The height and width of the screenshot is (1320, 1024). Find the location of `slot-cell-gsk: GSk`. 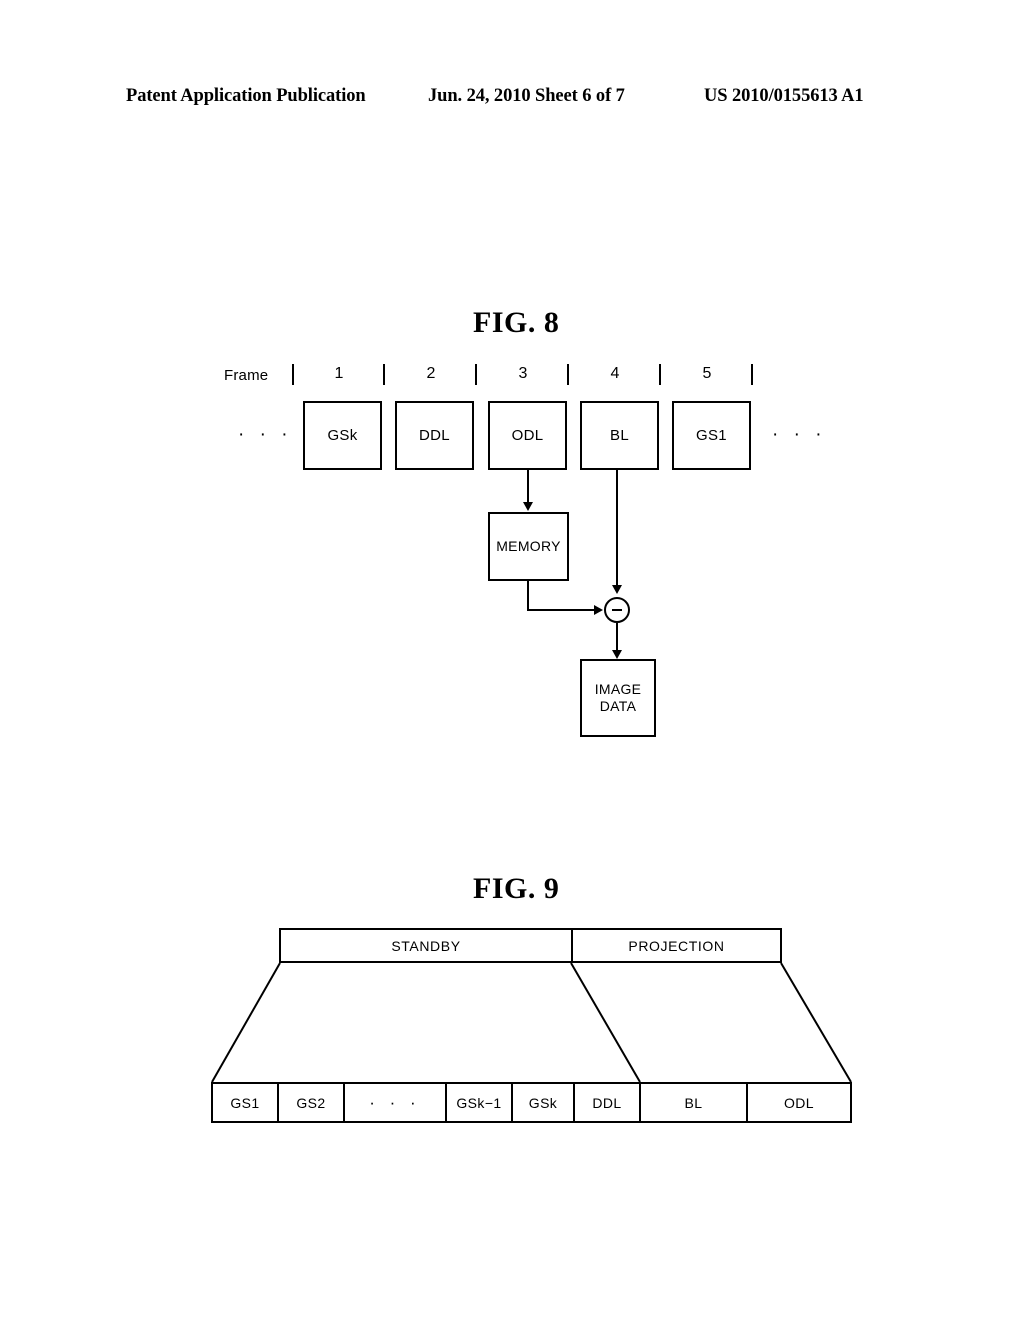

slot-cell-gsk: GSk is located at coordinates (544, 1102).